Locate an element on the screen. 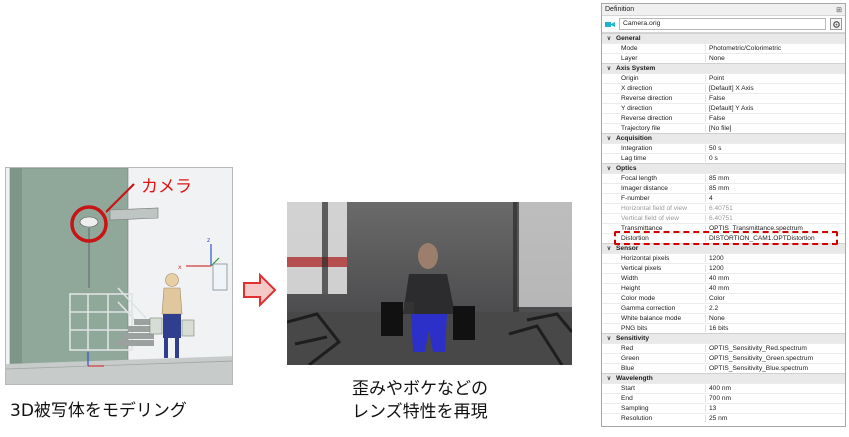 This screenshot has width=849, height=437. property-value: 50 s is located at coordinates (775, 148).